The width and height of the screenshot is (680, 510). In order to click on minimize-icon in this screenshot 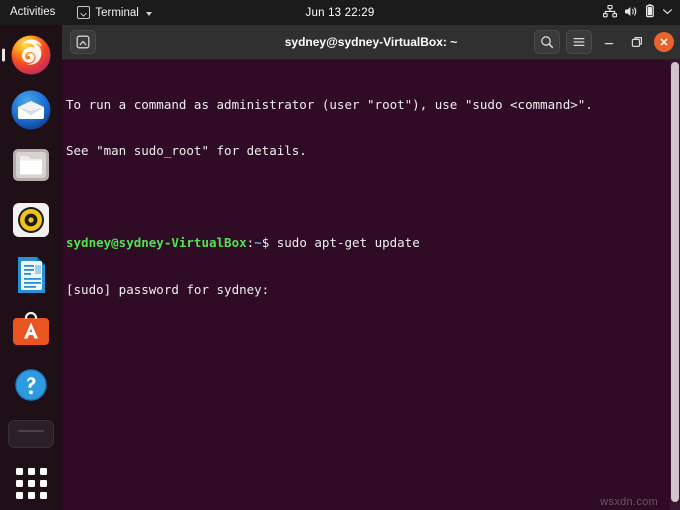, I will do `click(609, 42)`.